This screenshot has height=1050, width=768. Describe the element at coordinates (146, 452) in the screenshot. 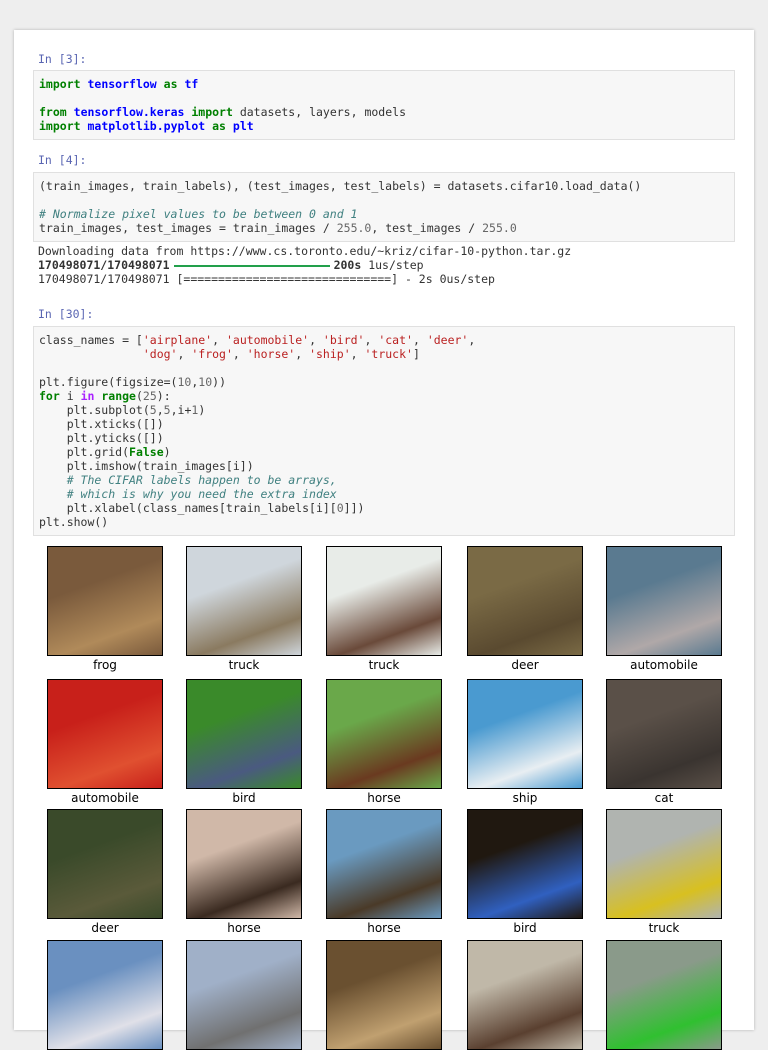

I see `code-token: False` at that location.